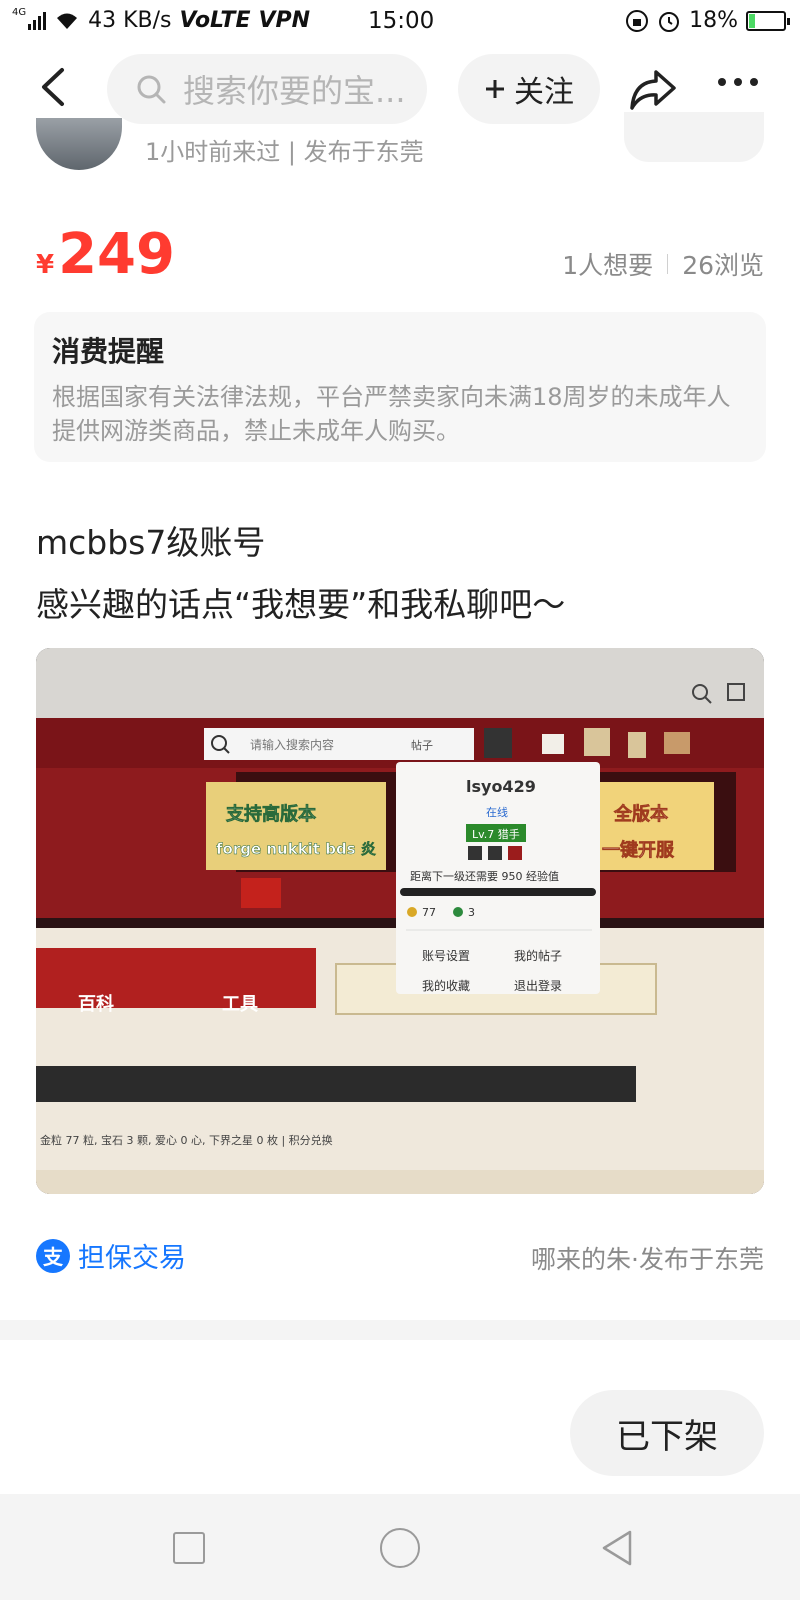 The height and width of the screenshot is (1600, 800). What do you see at coordinates (496, 834) in the screenshot?
I see `popup-level: Lv.7 猎手` at bounding box center [496, 834].